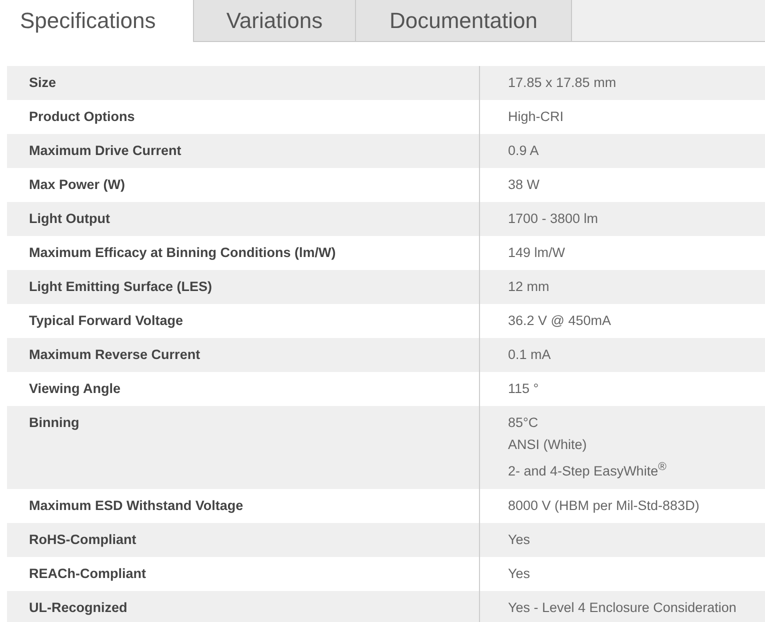 The height and width of the screenshot is (622, 765). What do you see at coordinates (536, 117) in the screenshot?
I see `spec-value: High-CRI` at bounding box center [536, 117].